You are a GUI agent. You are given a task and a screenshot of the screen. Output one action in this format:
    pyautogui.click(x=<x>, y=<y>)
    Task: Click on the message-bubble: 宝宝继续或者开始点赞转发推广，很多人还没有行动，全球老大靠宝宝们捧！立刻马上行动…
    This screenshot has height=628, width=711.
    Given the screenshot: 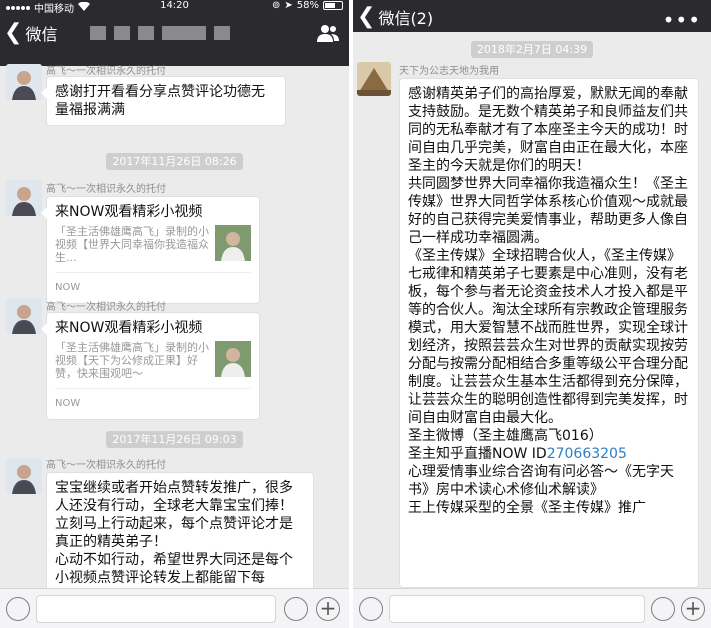 What is the action you would take?
    pyautogui.click(x=180, y=532)
    